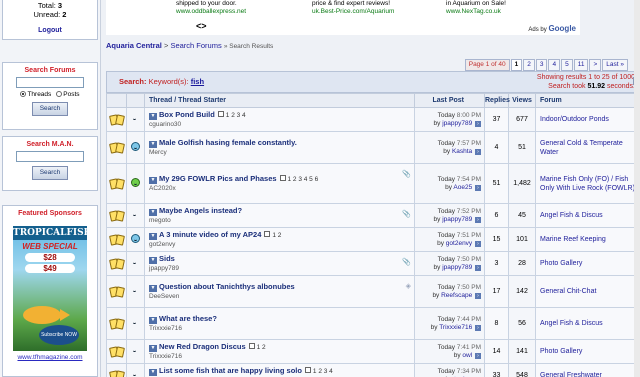 Image resolution: width=640 pixels, height=377 pixels. What do you see at coordinates (197, 81) in the screenshot?
I see `search-keyword-link: fish` at bounding box center [197, 81].